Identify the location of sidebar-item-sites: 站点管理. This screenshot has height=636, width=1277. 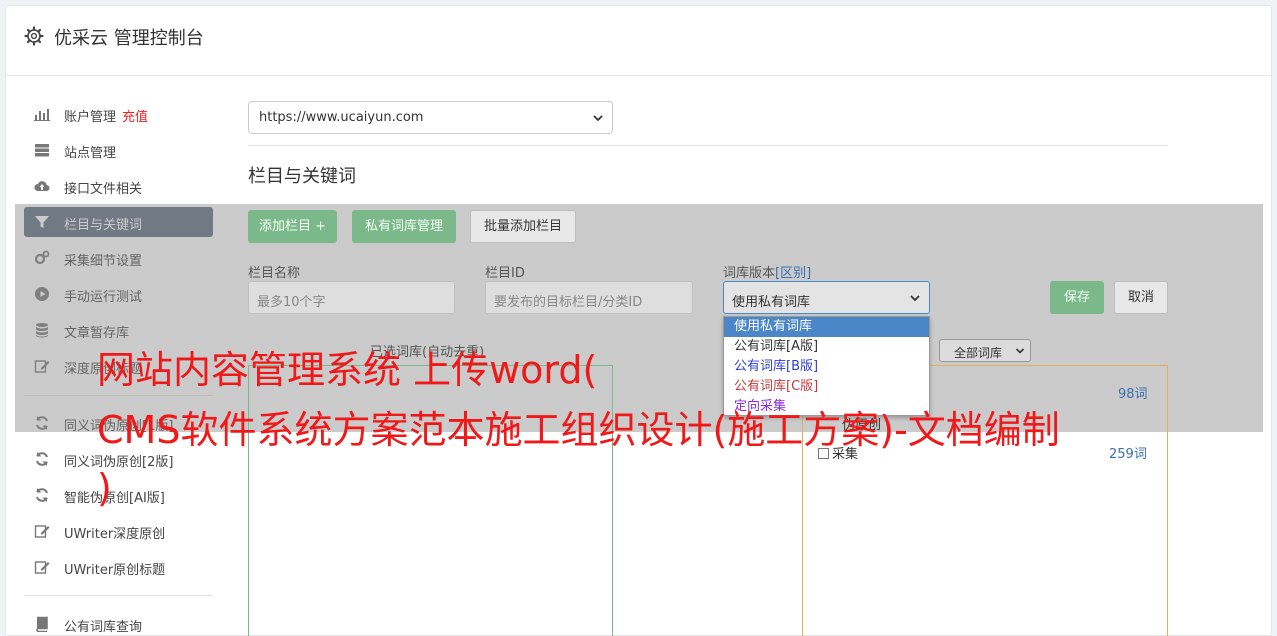
(118, 150).